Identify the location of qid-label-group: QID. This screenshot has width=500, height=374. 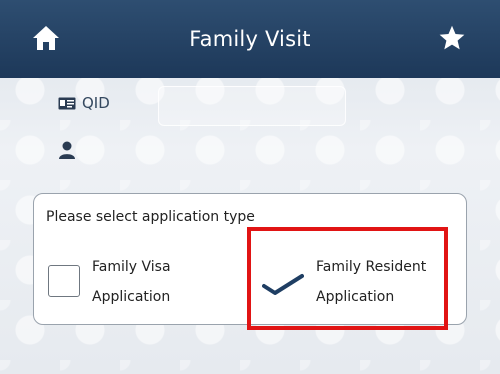
(84, 103).